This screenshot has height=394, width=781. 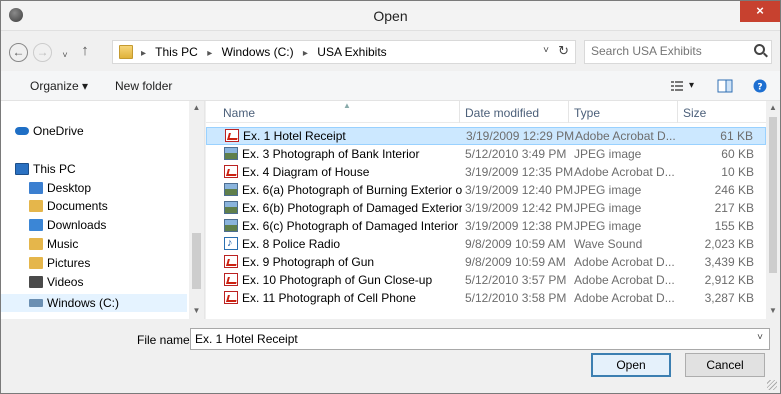 What do you see at coordinates (22, 169) in the screenshot?
I see `computer-icon` at bounding box center [22, 169].